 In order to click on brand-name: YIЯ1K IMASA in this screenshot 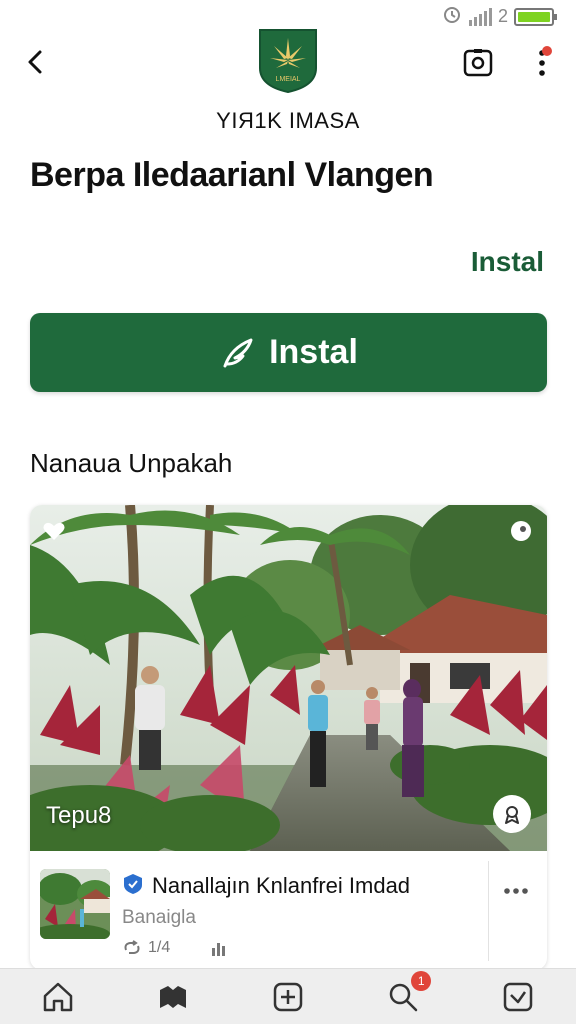, I will do `click(288, 120)`.